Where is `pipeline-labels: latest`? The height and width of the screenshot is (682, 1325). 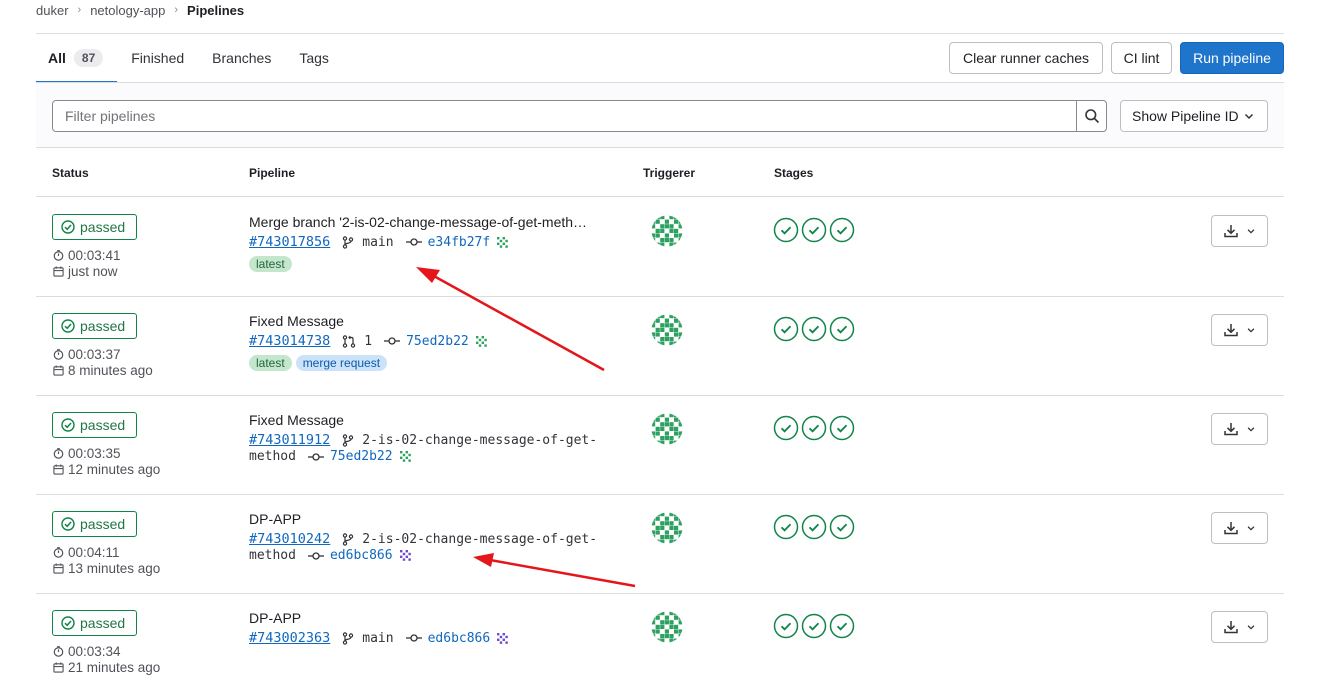
pipeline-labels: latest is located at coordinates (272, 264).